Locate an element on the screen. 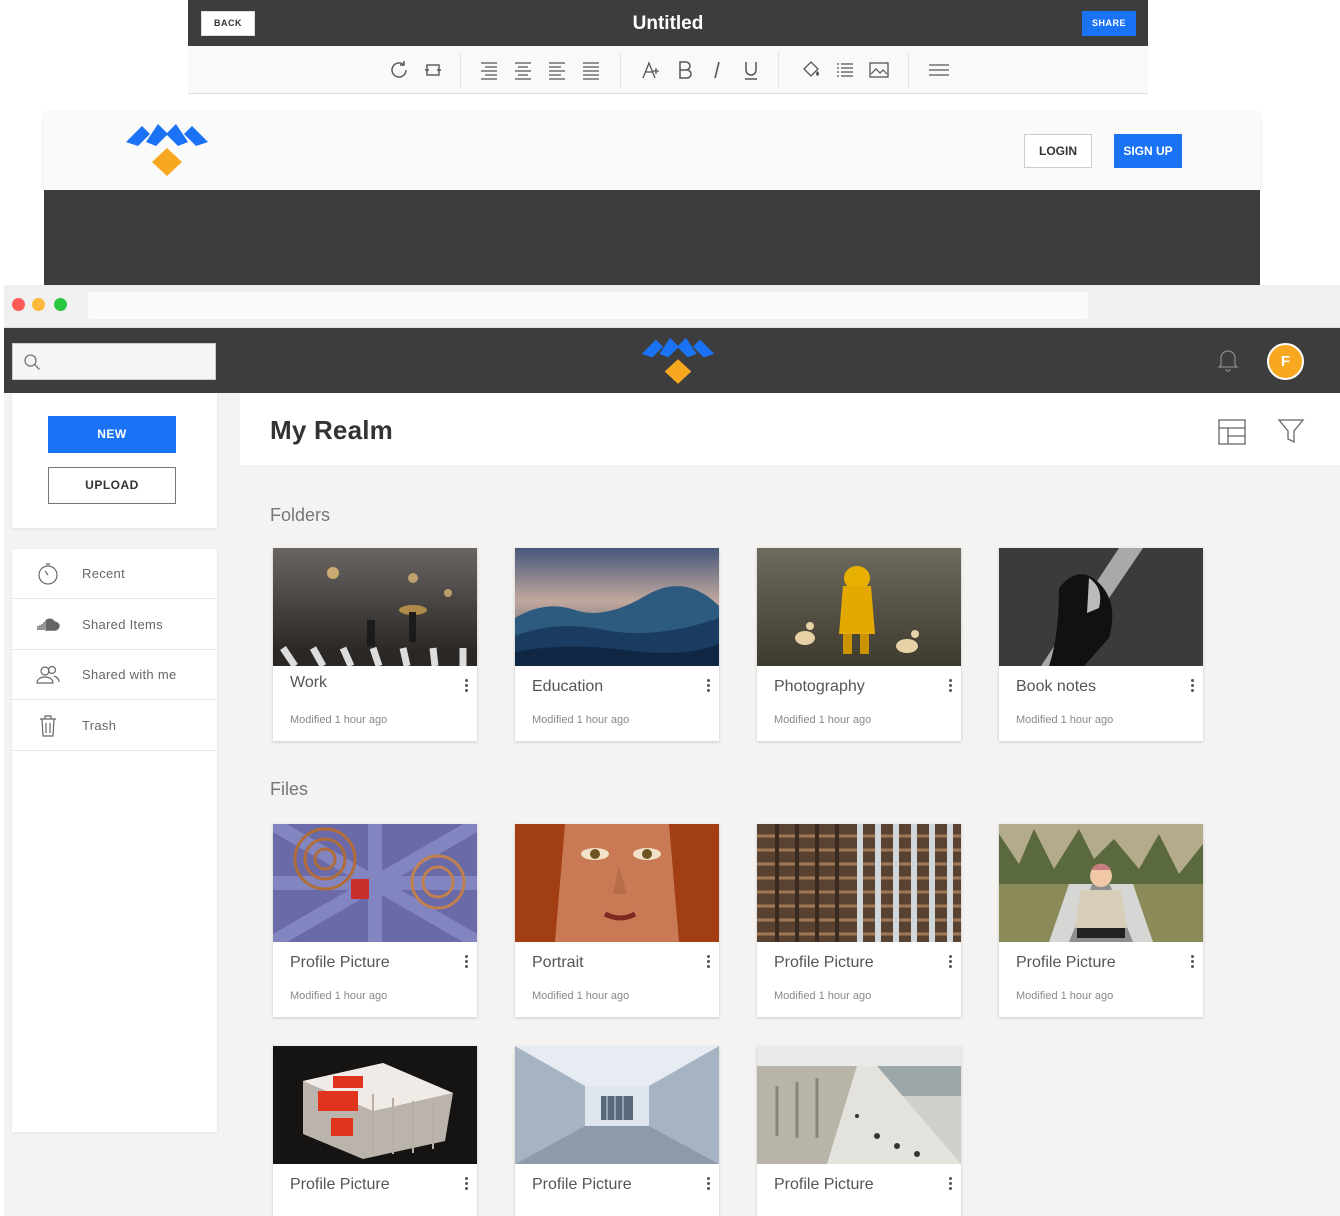 This screenshot has width=1340, height=1216. app-header: F is located at coordinates (672, 360).